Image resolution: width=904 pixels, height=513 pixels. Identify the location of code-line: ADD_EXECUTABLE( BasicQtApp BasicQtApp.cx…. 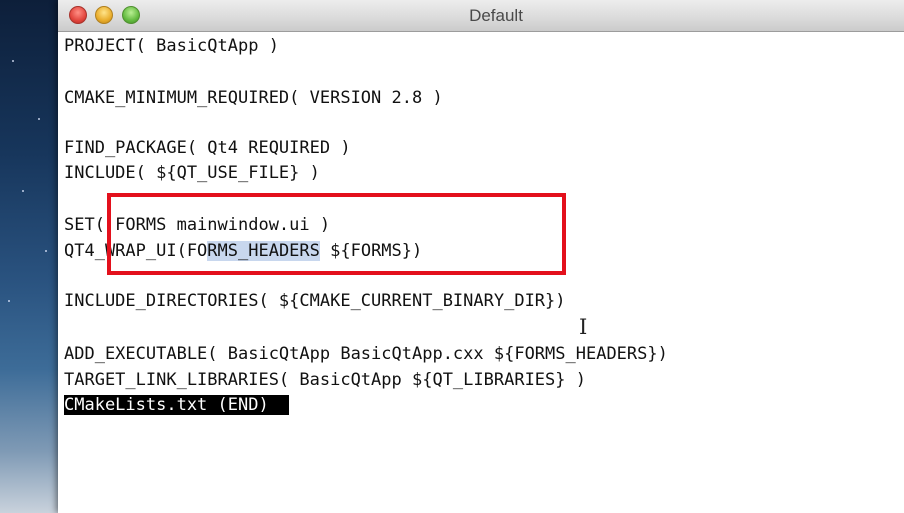
(366, 354).